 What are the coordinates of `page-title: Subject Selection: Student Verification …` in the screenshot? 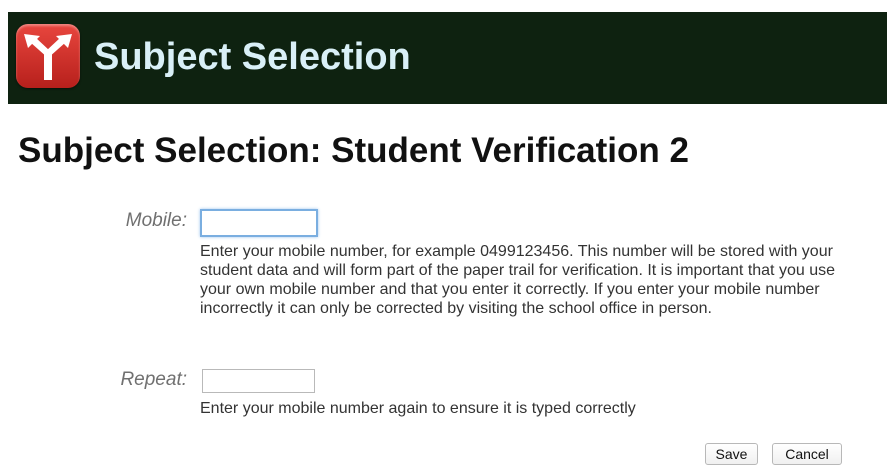 It's located at (353, 150).